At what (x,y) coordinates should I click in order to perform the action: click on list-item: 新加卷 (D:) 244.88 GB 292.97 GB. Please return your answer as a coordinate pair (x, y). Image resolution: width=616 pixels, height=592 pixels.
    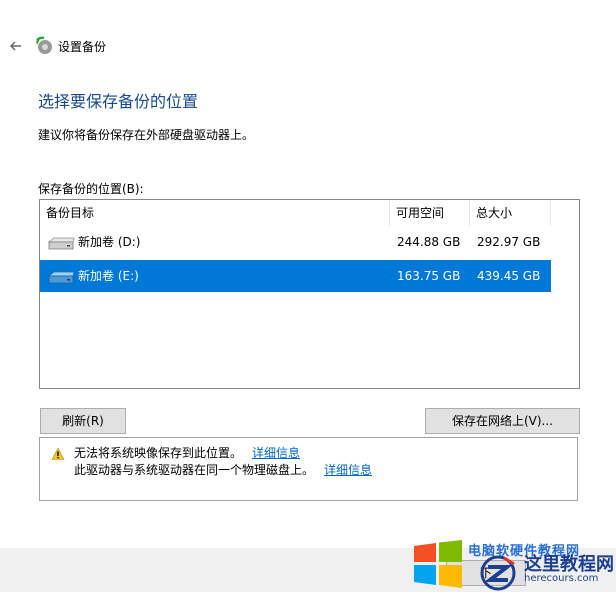
    Looking at the image, I should click on (295, 242).